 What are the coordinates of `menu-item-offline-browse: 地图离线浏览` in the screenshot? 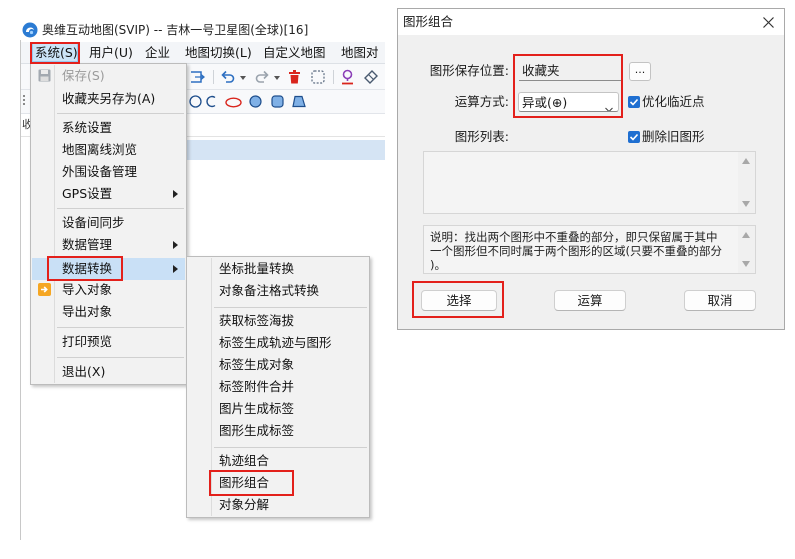 It's located at (108, 150).